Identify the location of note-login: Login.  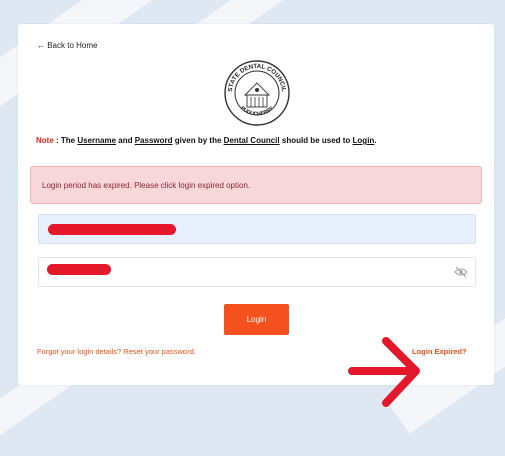
(363, 140).